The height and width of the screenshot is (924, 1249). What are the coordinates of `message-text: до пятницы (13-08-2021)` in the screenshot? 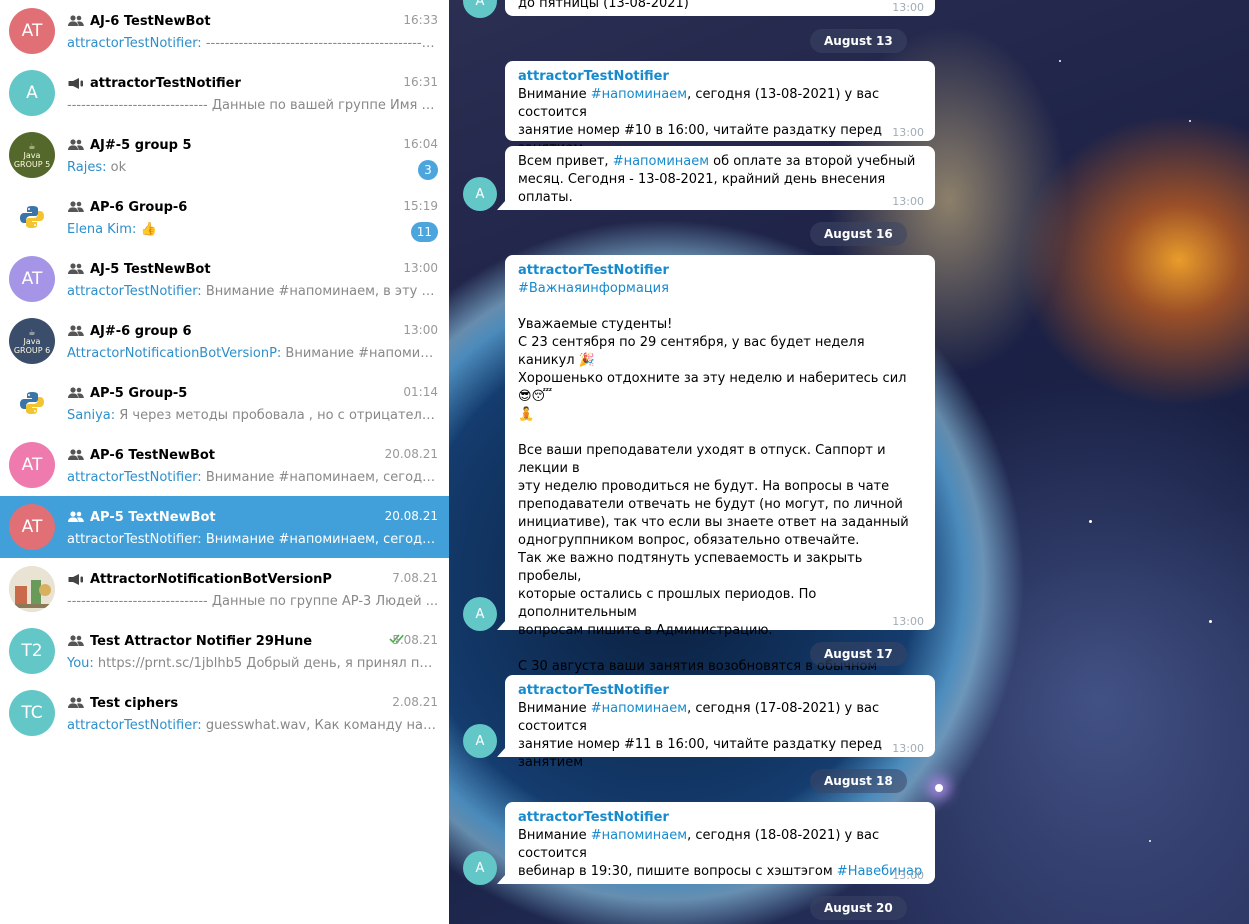 It's located at (603, 5).